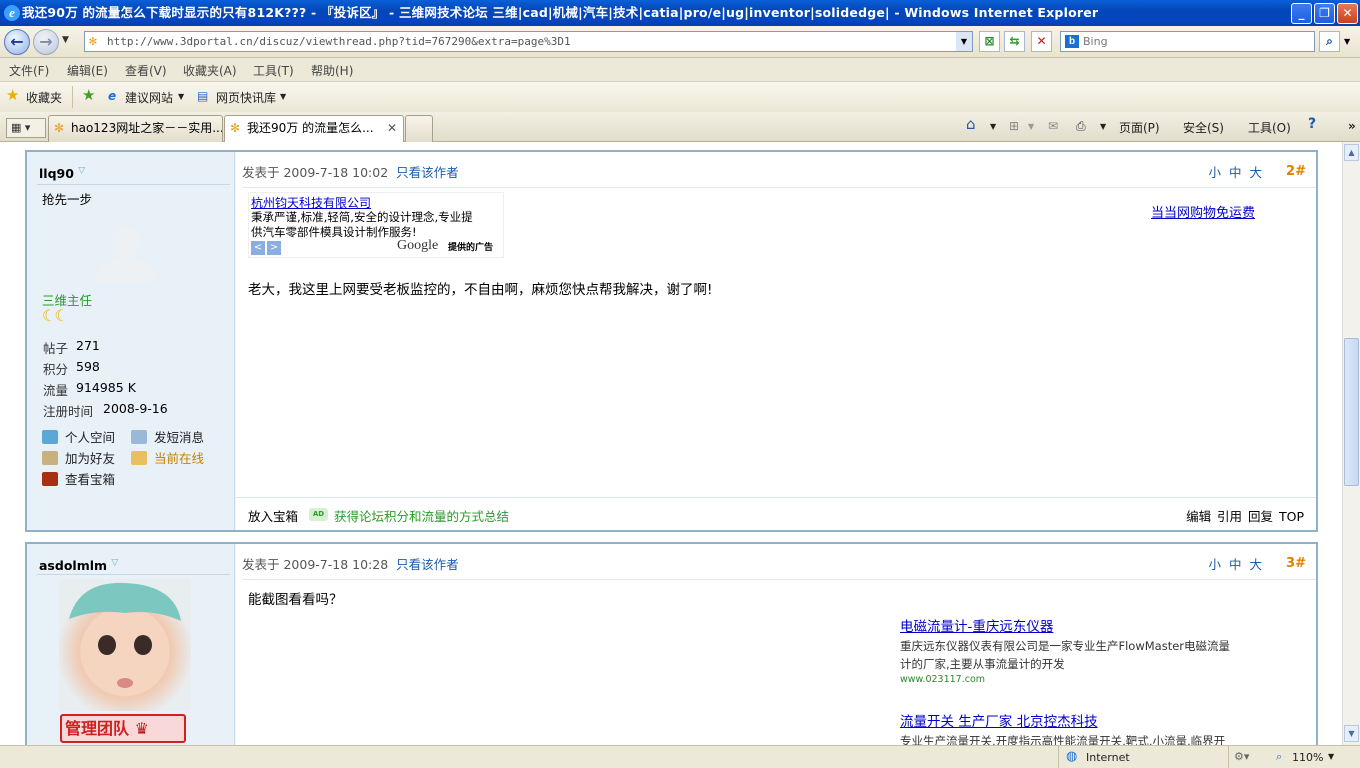  What do you see at coordinates (125, 645) in the screenshot?
I see `user-avatar` at bounding box center [125, 645].